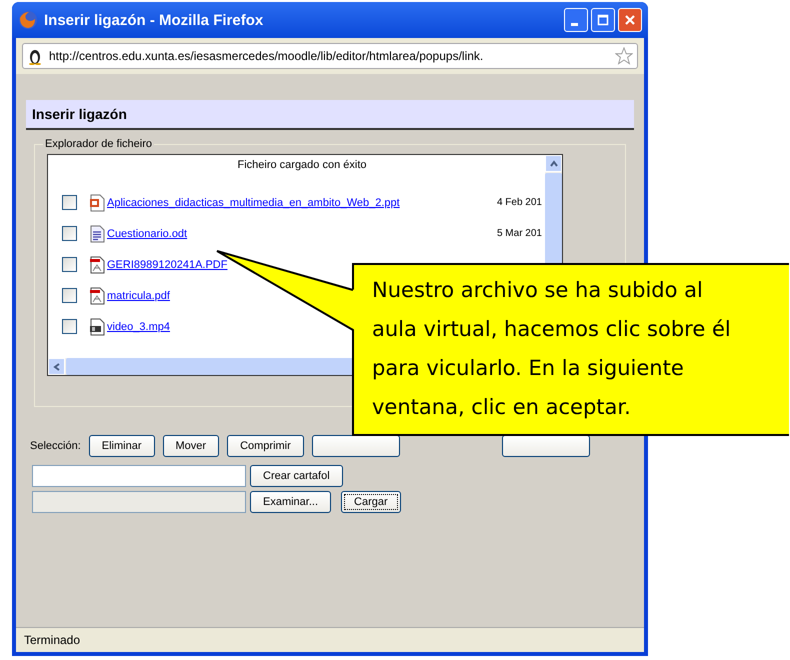 Image resolution: width=790 pixels, height=660 pixels. I want to click on file-date: 5 Mar 201, so click(519, 233).